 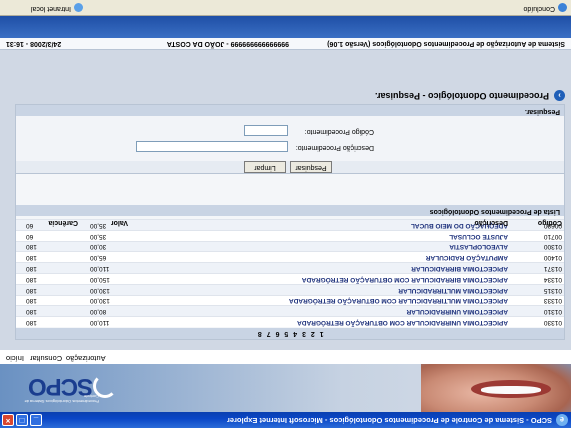 I want to click on page-done-icon, so click(x=562, y=7).